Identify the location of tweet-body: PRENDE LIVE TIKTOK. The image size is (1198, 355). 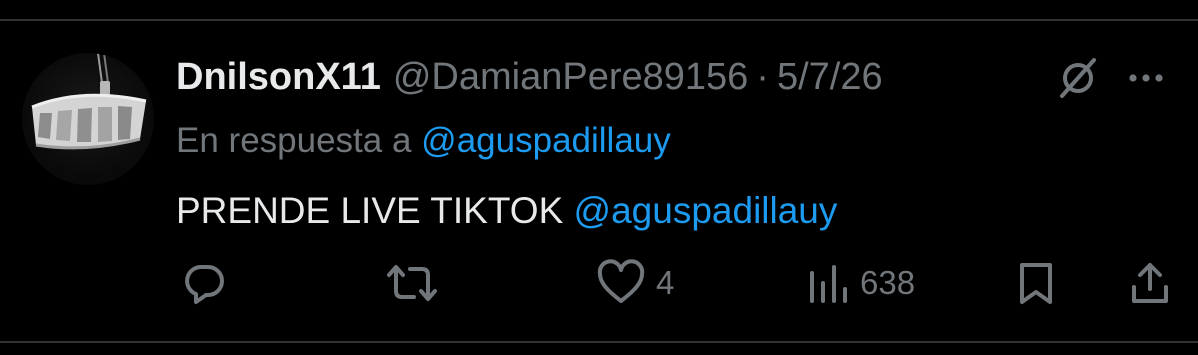
(370, 210).